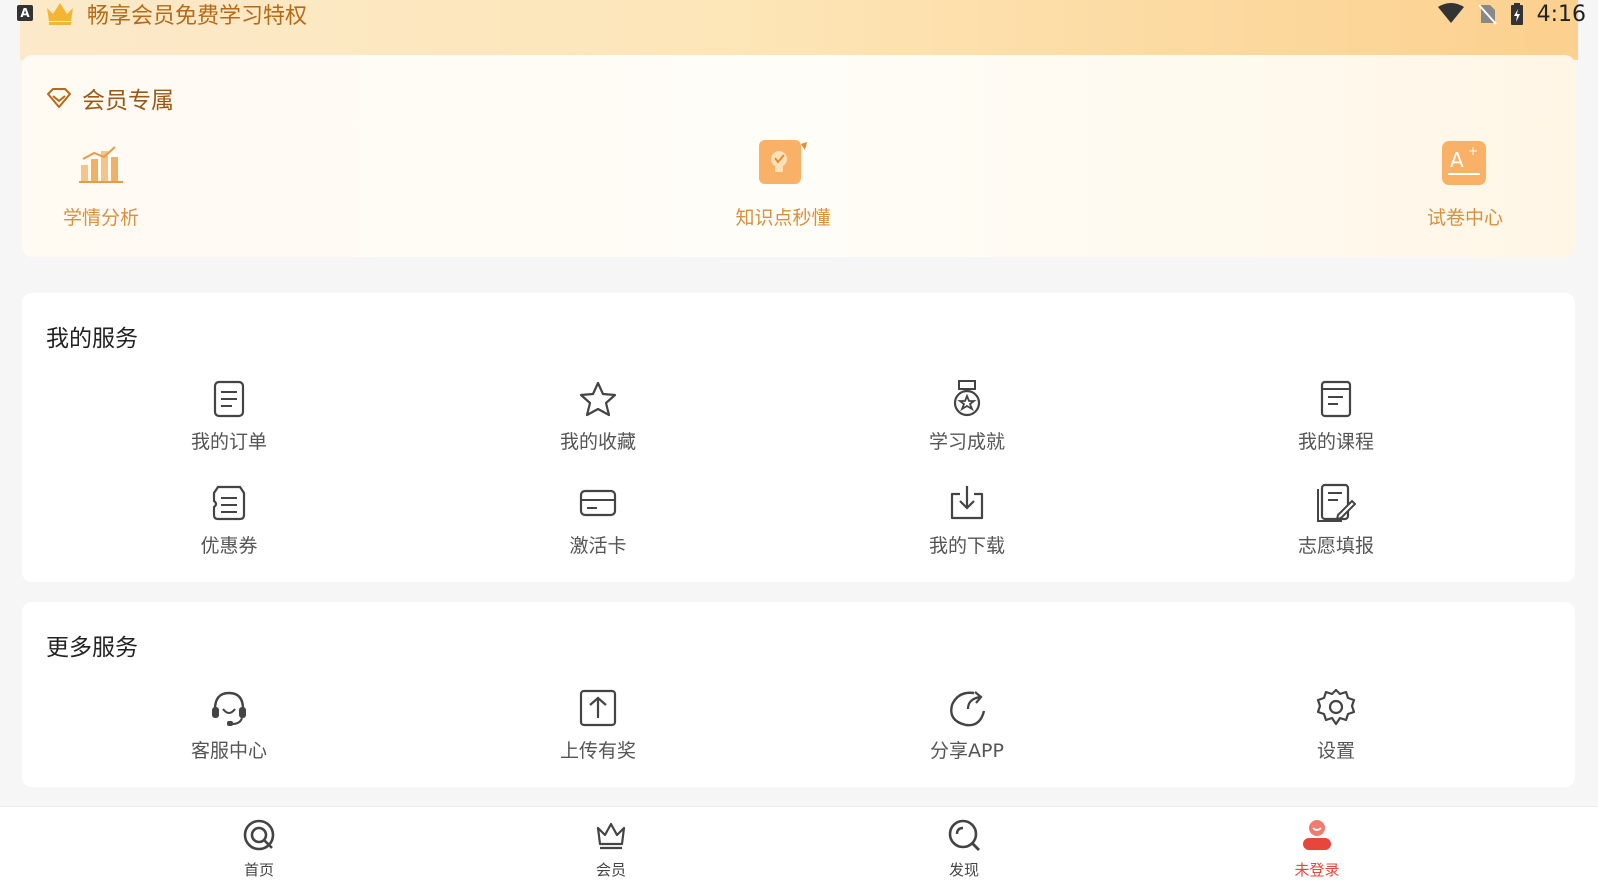  Describe the element at coordinates (1457, 160) in the screenshot. I see `svg-text: A` at that location.